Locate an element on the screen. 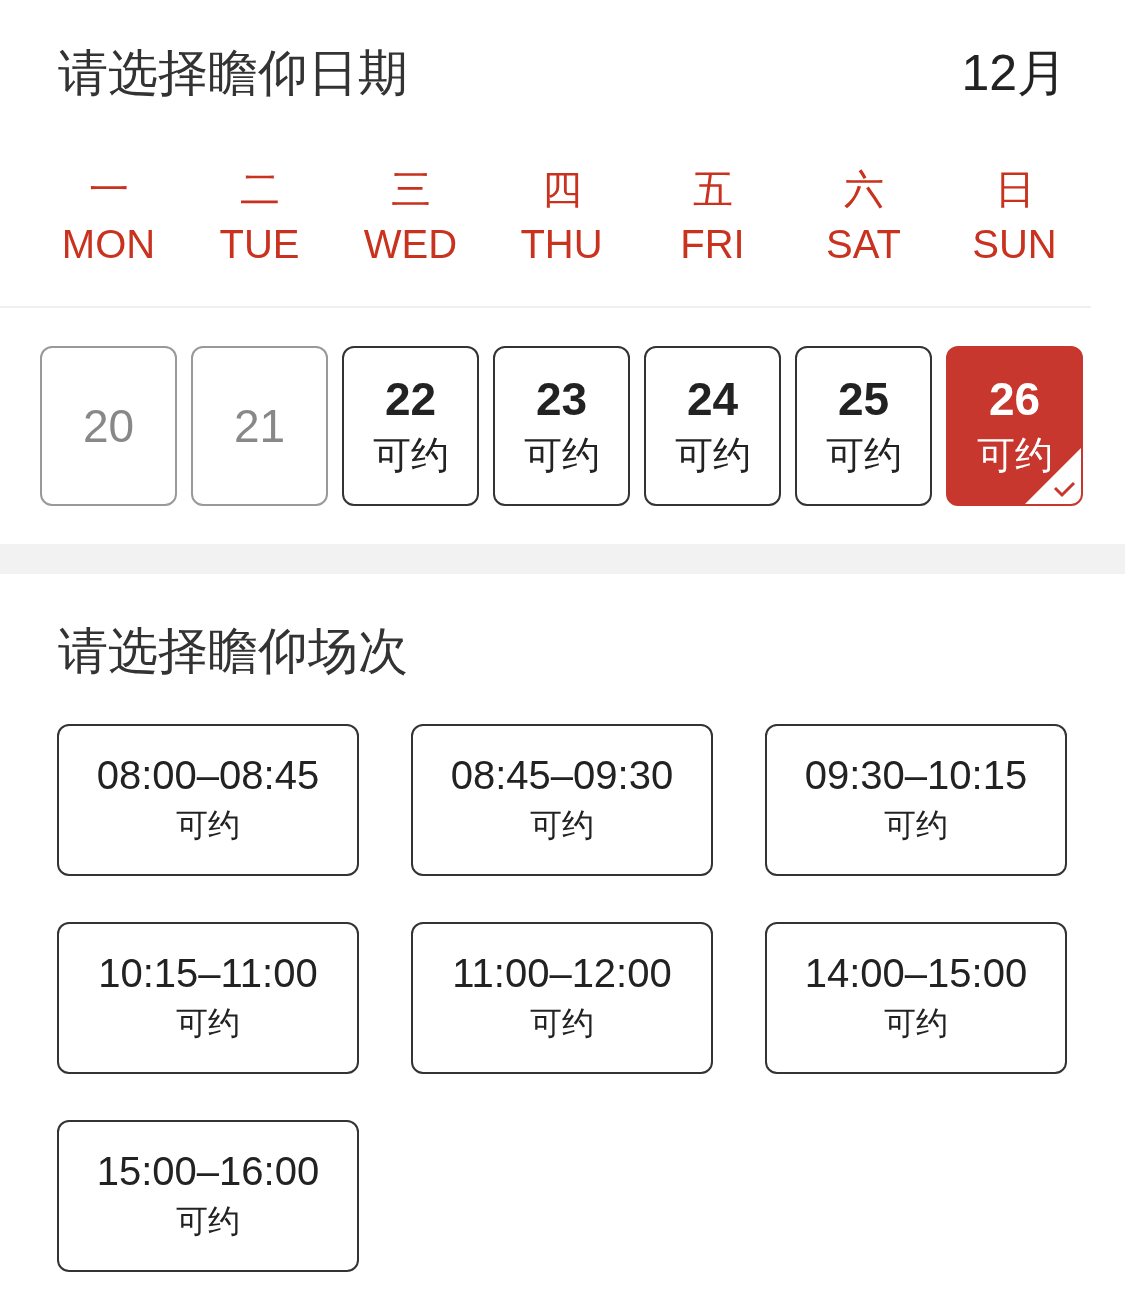 The width and height of the screenshot is (1125, 1310). weekday-label: FRI is located at coordinates (712, 244).